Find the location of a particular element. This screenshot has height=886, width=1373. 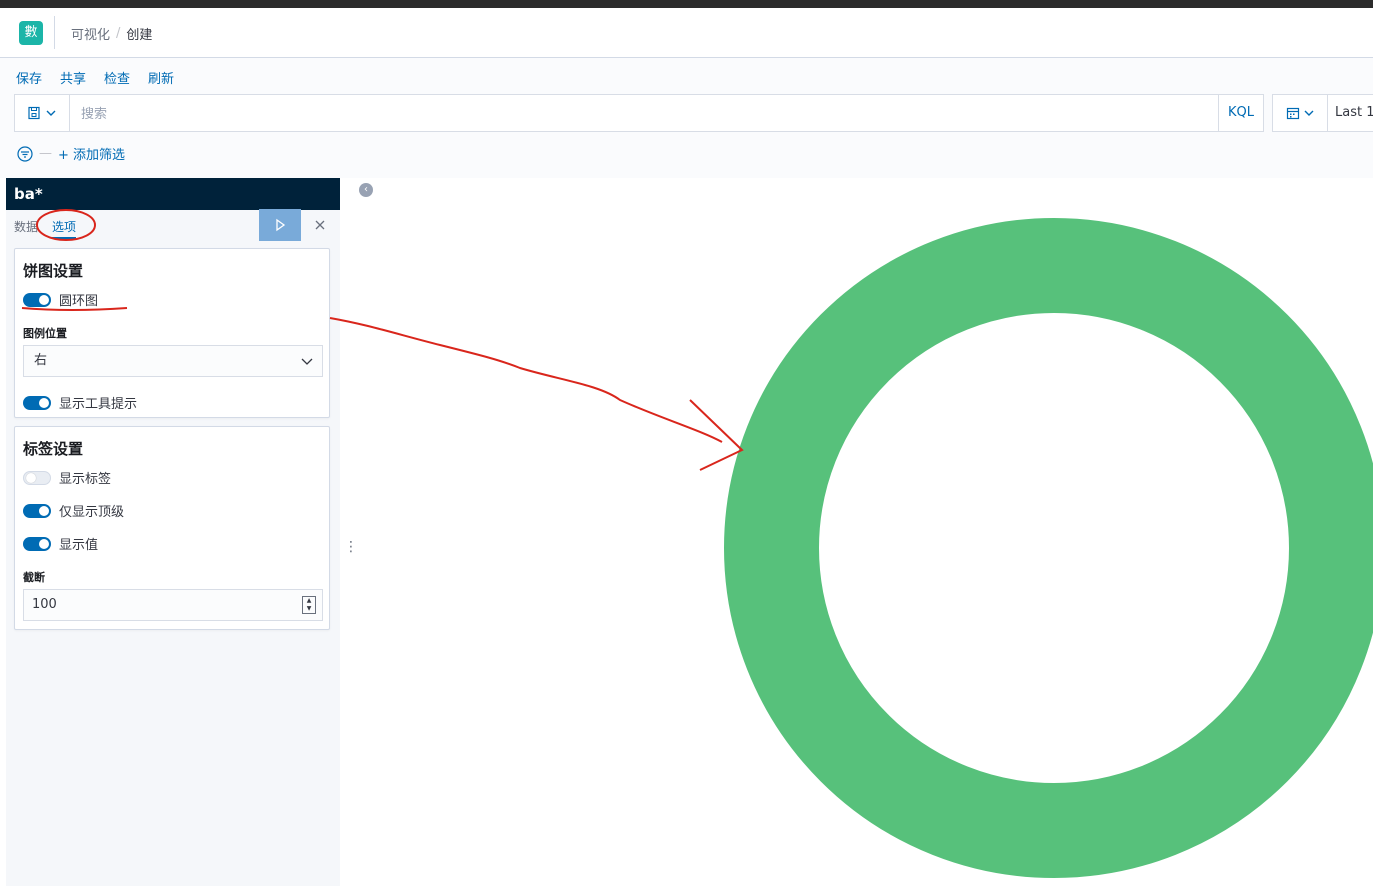

number-stepper: ▲ ▼ is located at coordinates (309, 605).